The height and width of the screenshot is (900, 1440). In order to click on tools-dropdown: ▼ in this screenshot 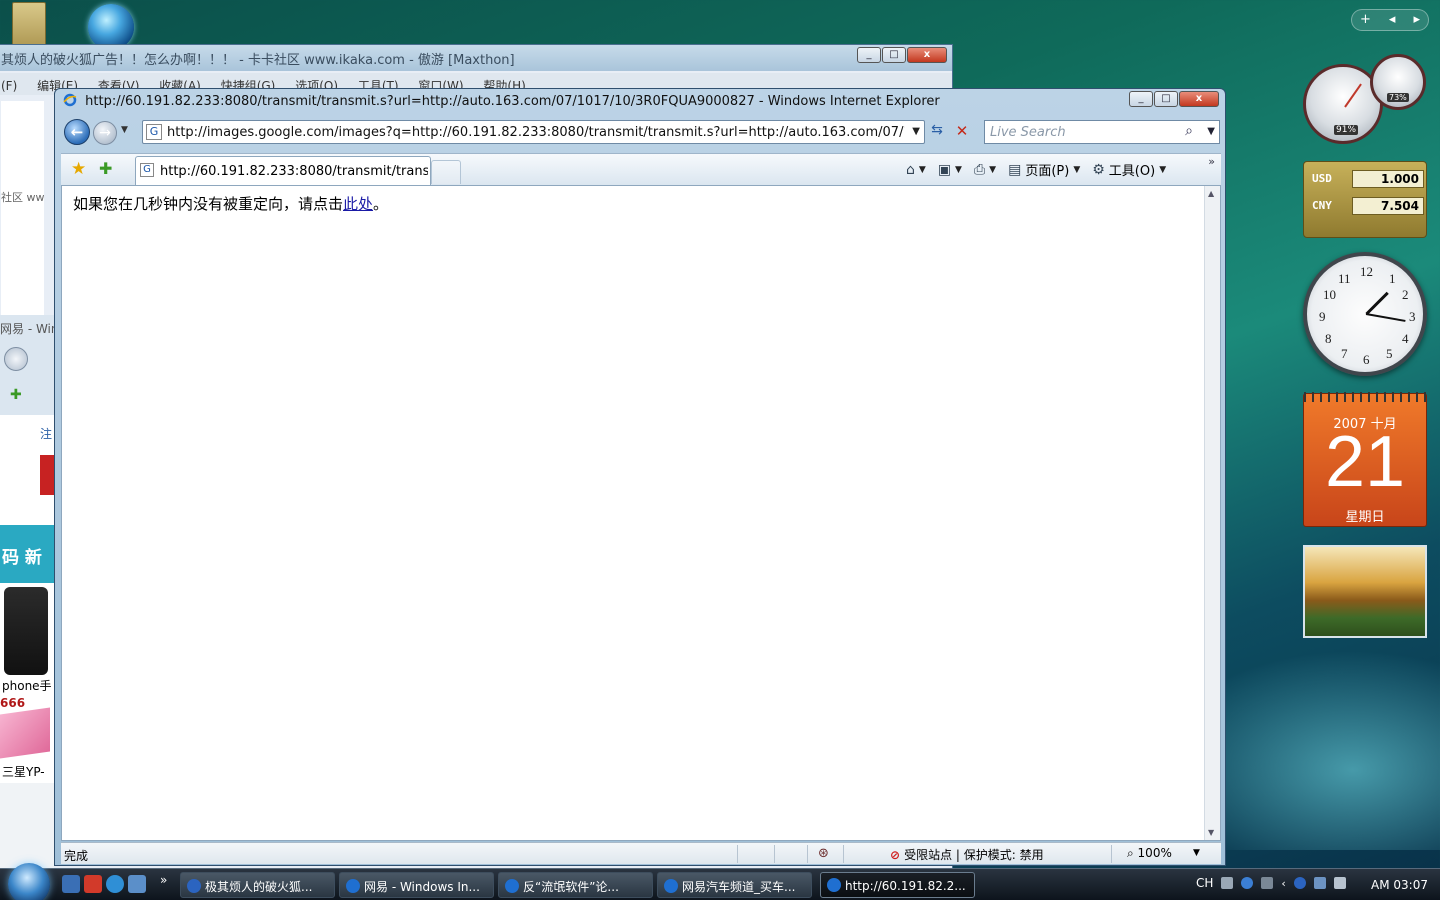, I will do `click(1162, 170)`.